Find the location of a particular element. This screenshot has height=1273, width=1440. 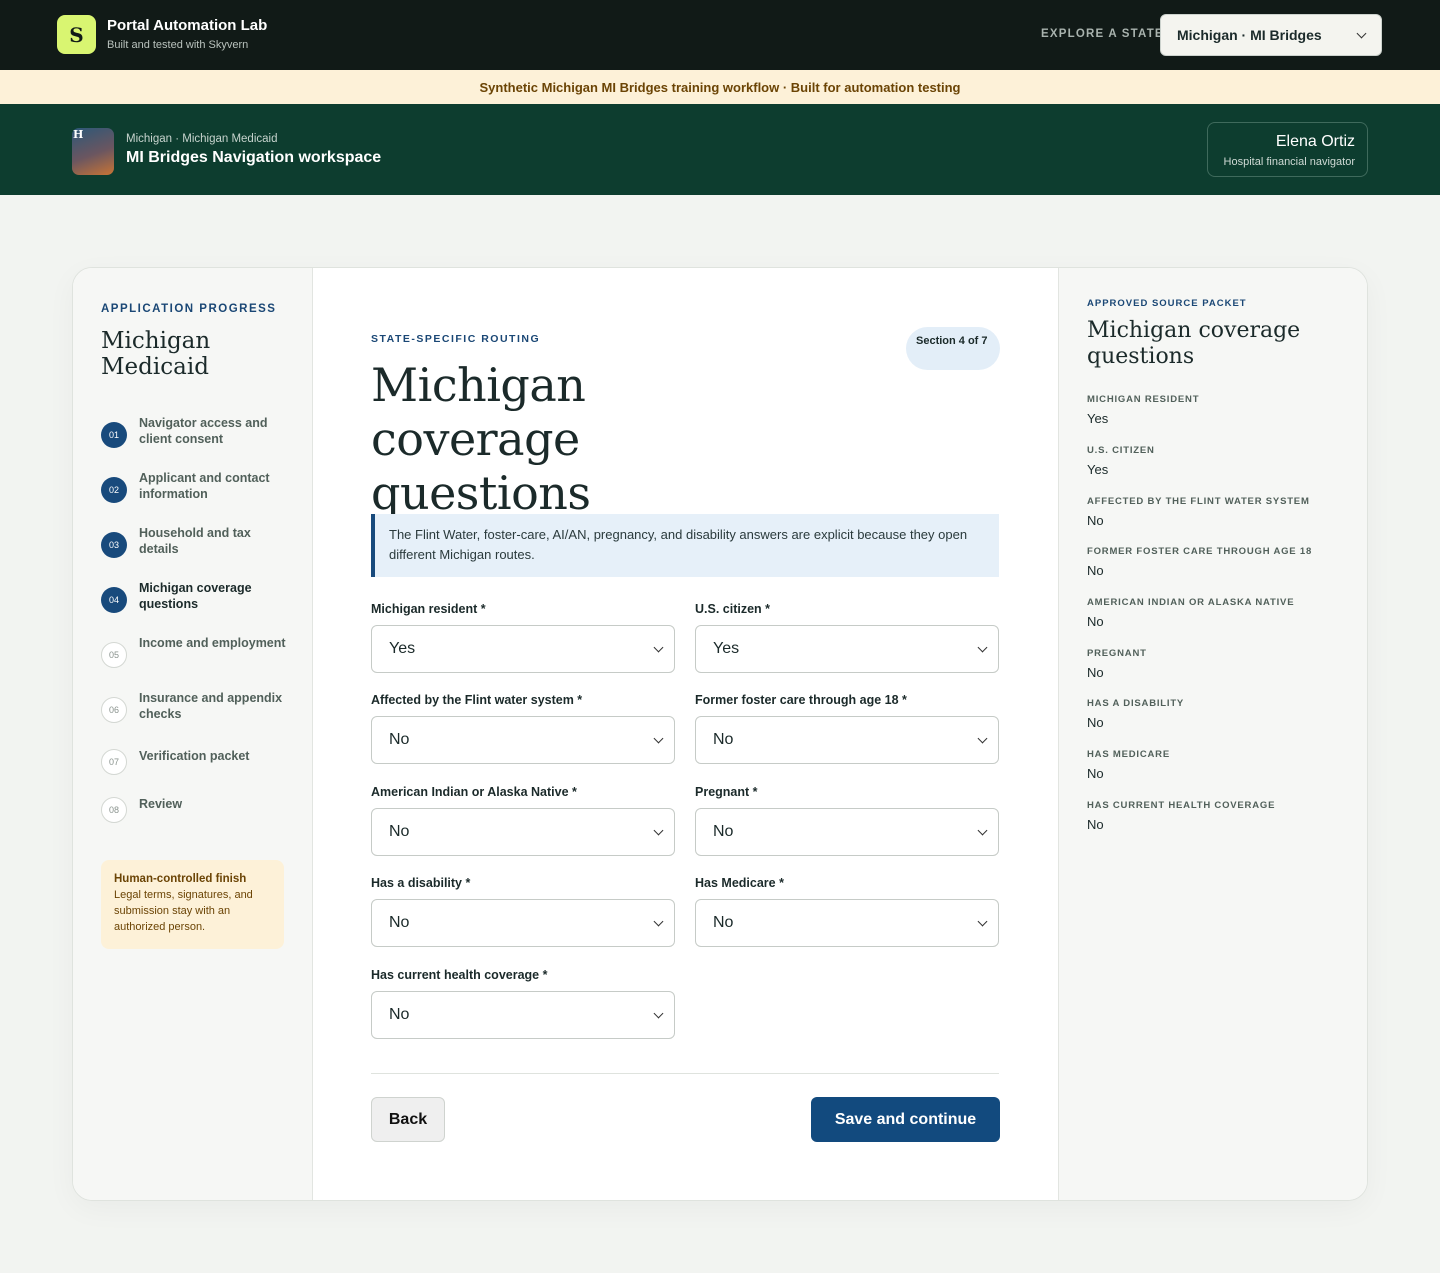

step-number: 06 is located at coordinates (114, 710).